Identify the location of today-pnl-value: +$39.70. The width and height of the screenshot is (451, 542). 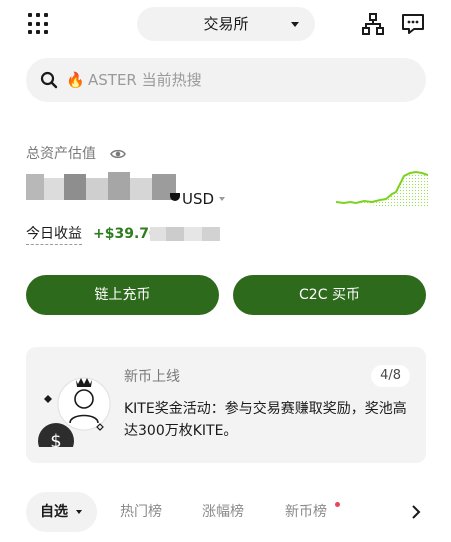
(126, 234).